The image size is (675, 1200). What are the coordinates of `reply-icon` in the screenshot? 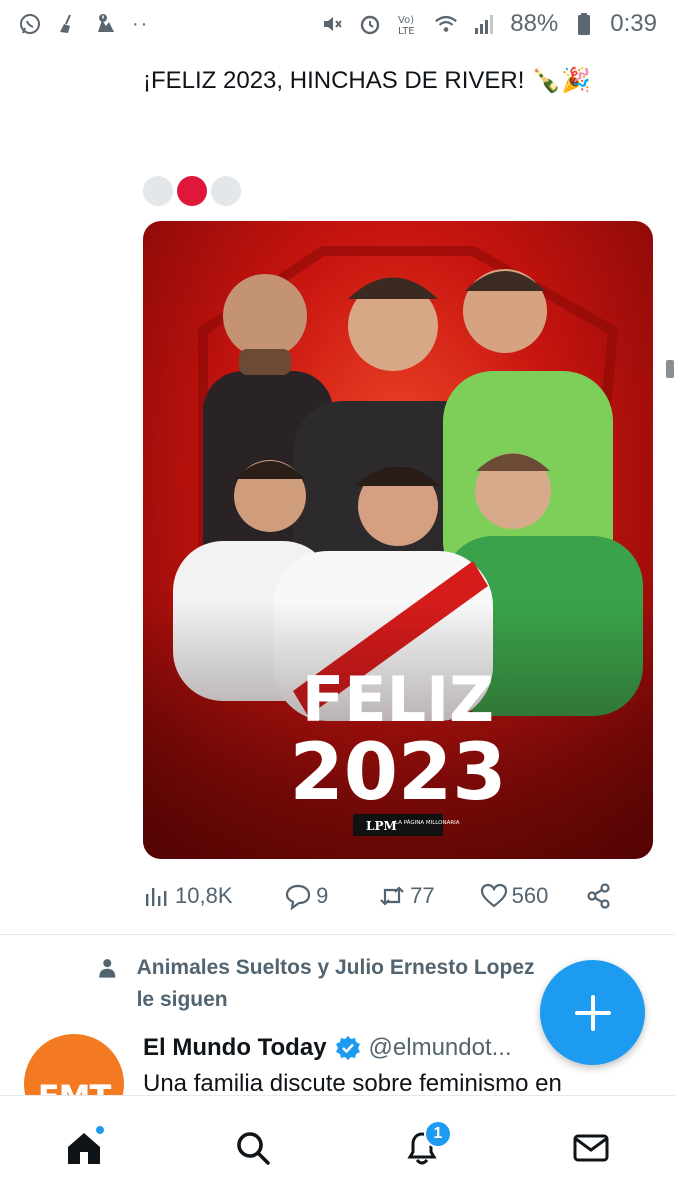 It's located at (298, 897).